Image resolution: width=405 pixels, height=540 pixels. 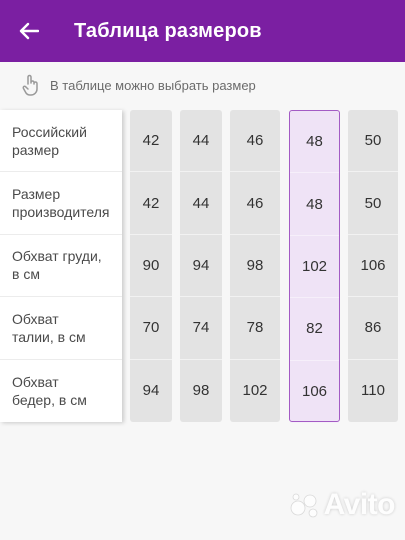 I want to click on row-label-chest: Обхват груди, в см, so click(x=61, y=266).